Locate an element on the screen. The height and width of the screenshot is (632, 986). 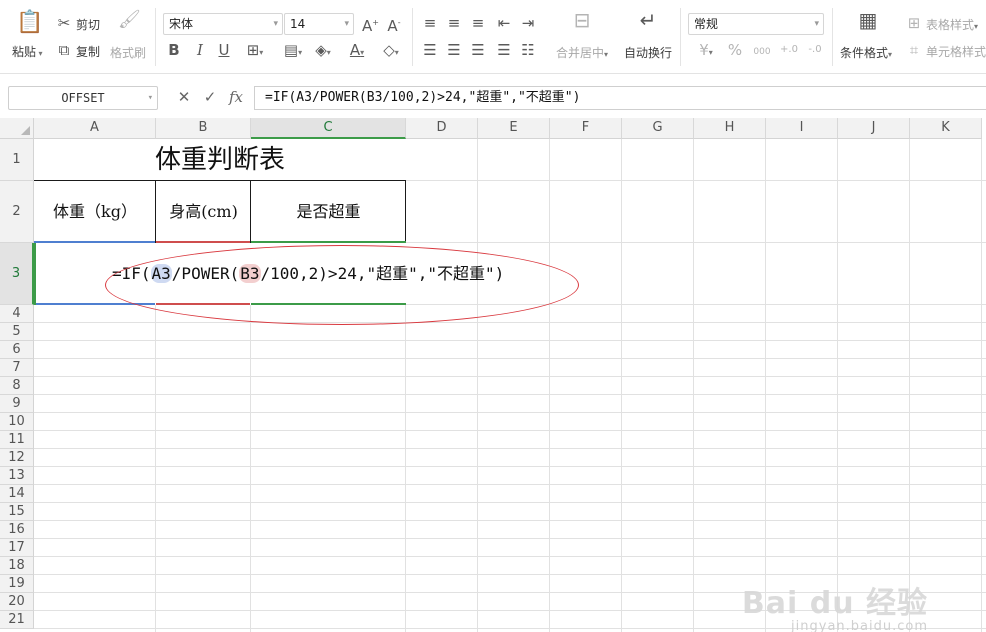
cancel-icon: ✕ is located at coordinates (184, 97).